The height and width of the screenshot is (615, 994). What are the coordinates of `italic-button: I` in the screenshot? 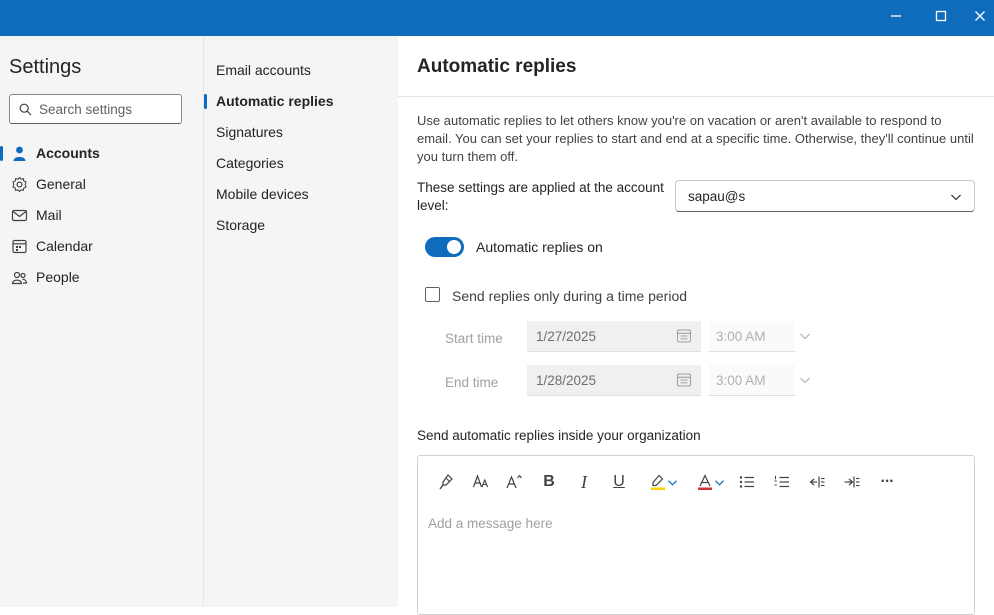 It's located at (584, 482).